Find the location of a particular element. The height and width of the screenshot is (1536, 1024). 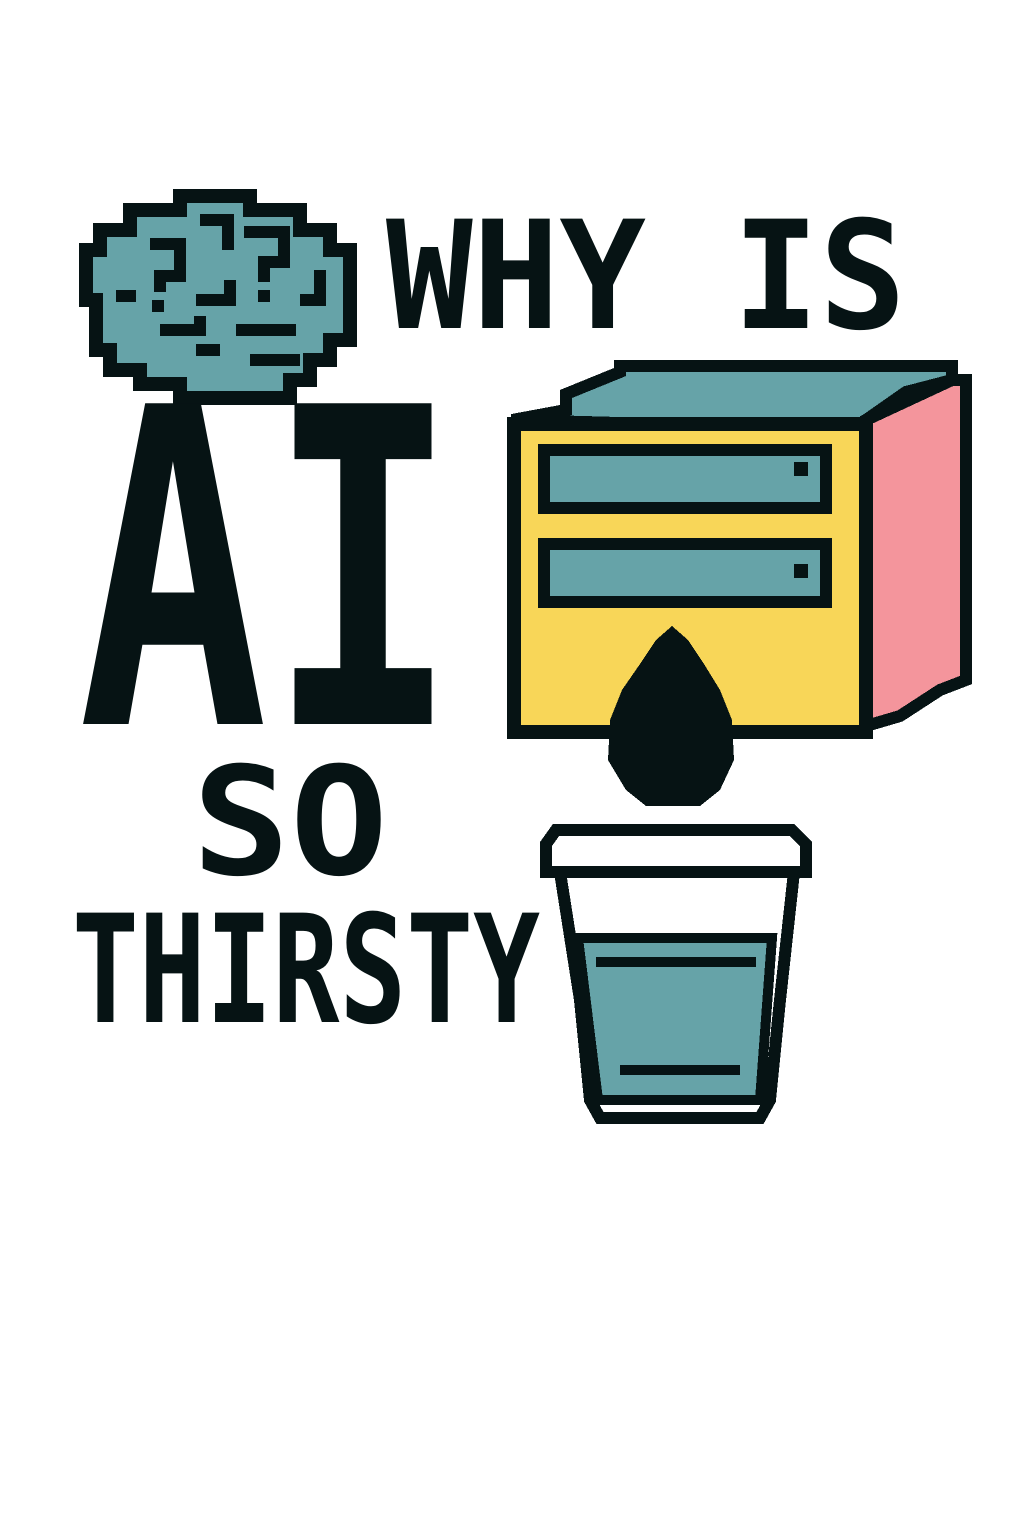

water-cup-icon is located at coordinates (676, 974).